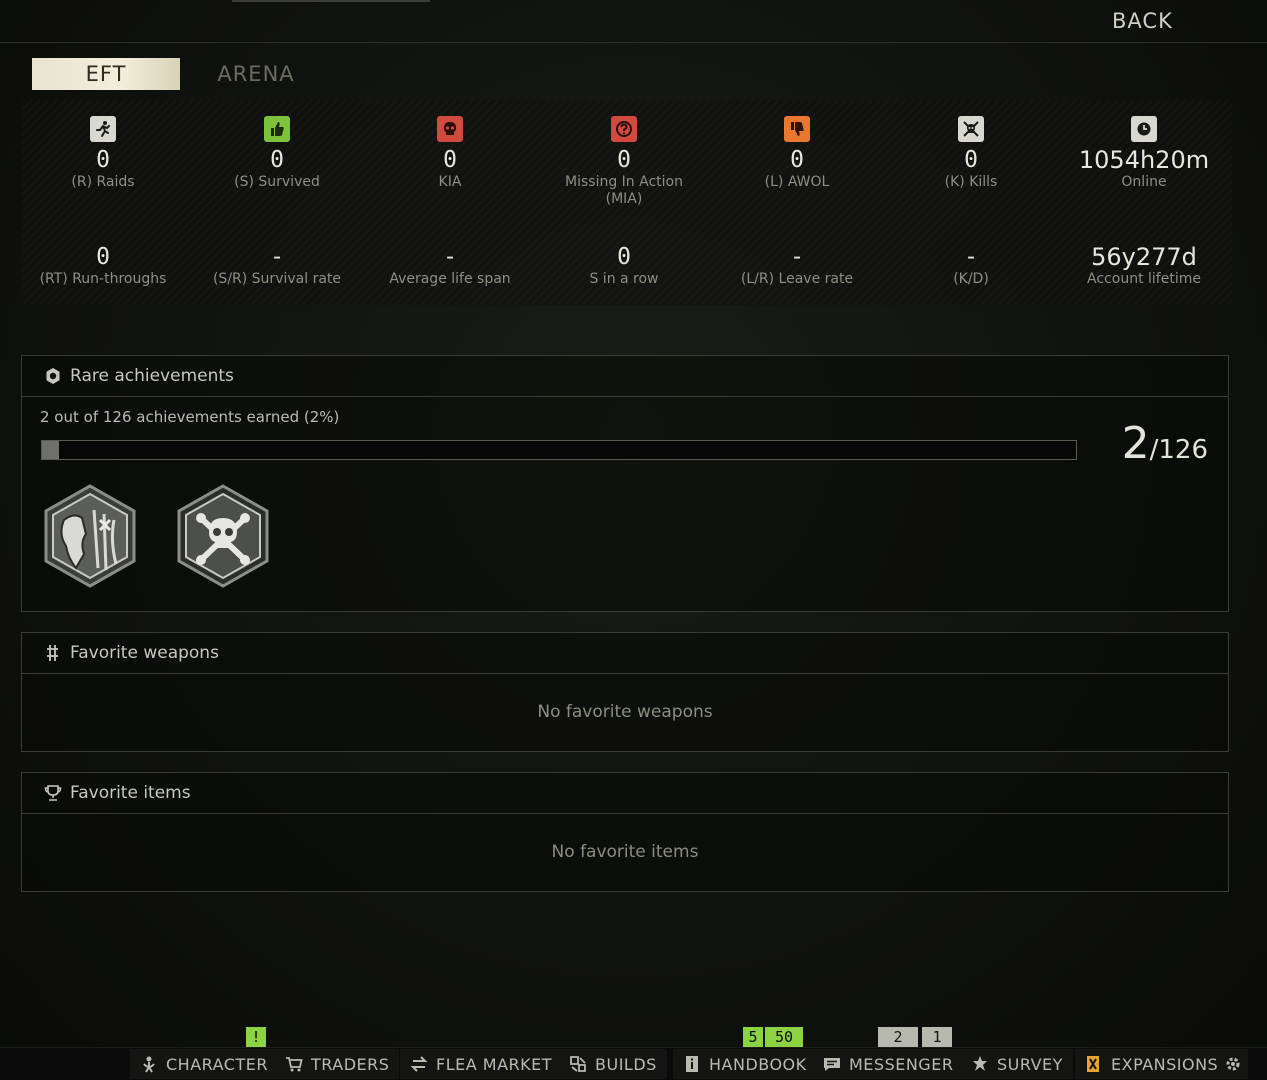 The image size is (1267, 1080). I want to click on stat-survived-in-a-row: 0 S in a row, so click(624, 266).